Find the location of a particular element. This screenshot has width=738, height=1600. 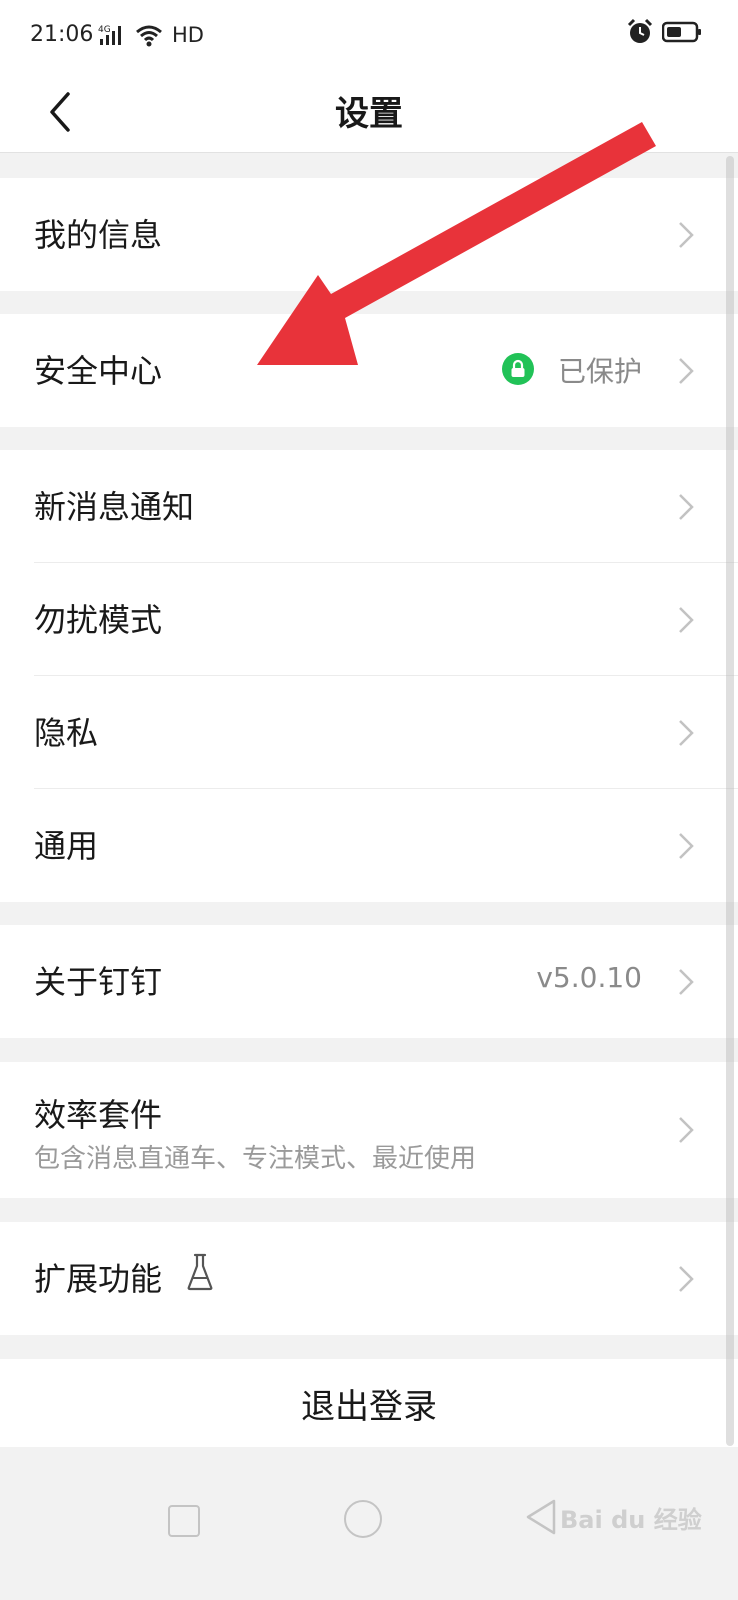

system-nav-bar: Bai du 经验 is located at coordinates (369, 1525).